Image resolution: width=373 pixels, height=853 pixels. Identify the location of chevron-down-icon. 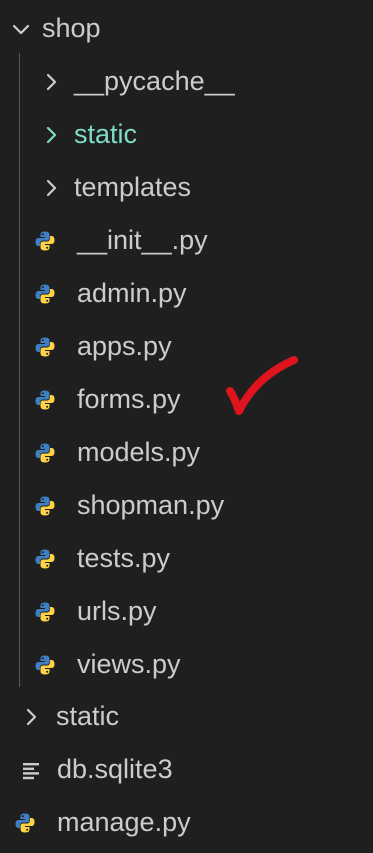
(21, 29).